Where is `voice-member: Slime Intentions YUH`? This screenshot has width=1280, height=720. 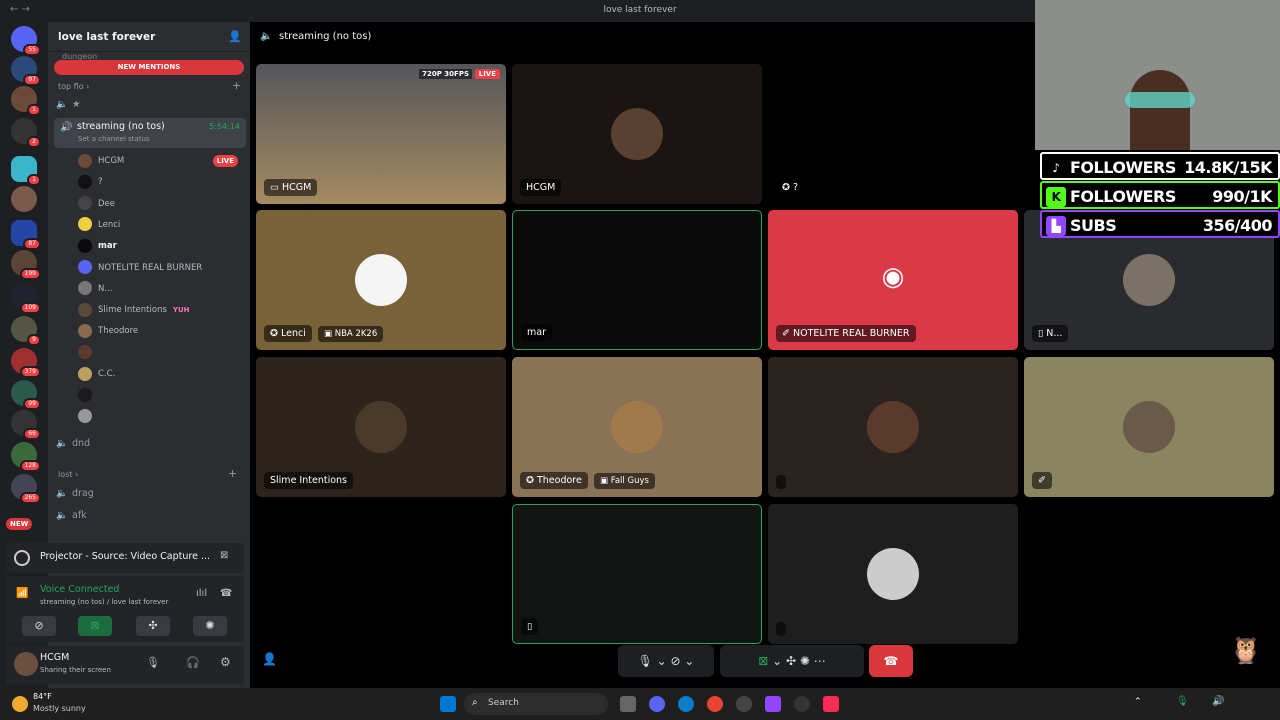
voice-member: Slime Intentions YUH is located at coordinates (163, 310).